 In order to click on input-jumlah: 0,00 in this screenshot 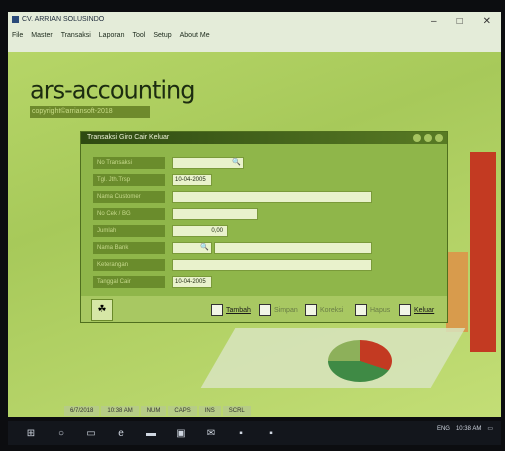, I will do `click(200, 230)`.